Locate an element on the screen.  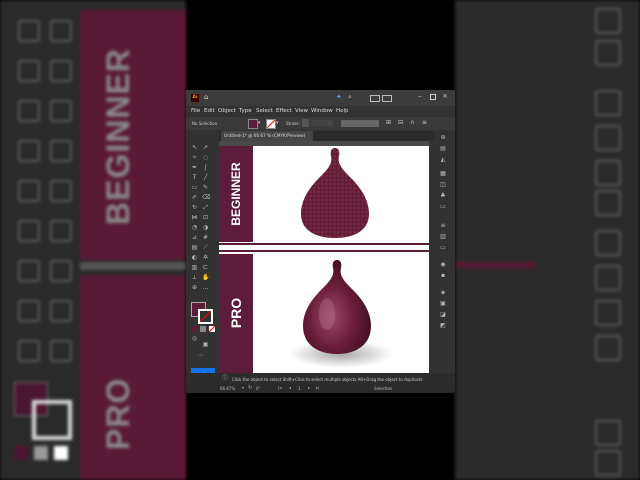
menu-select: Select is located at coordinates (264, 111).